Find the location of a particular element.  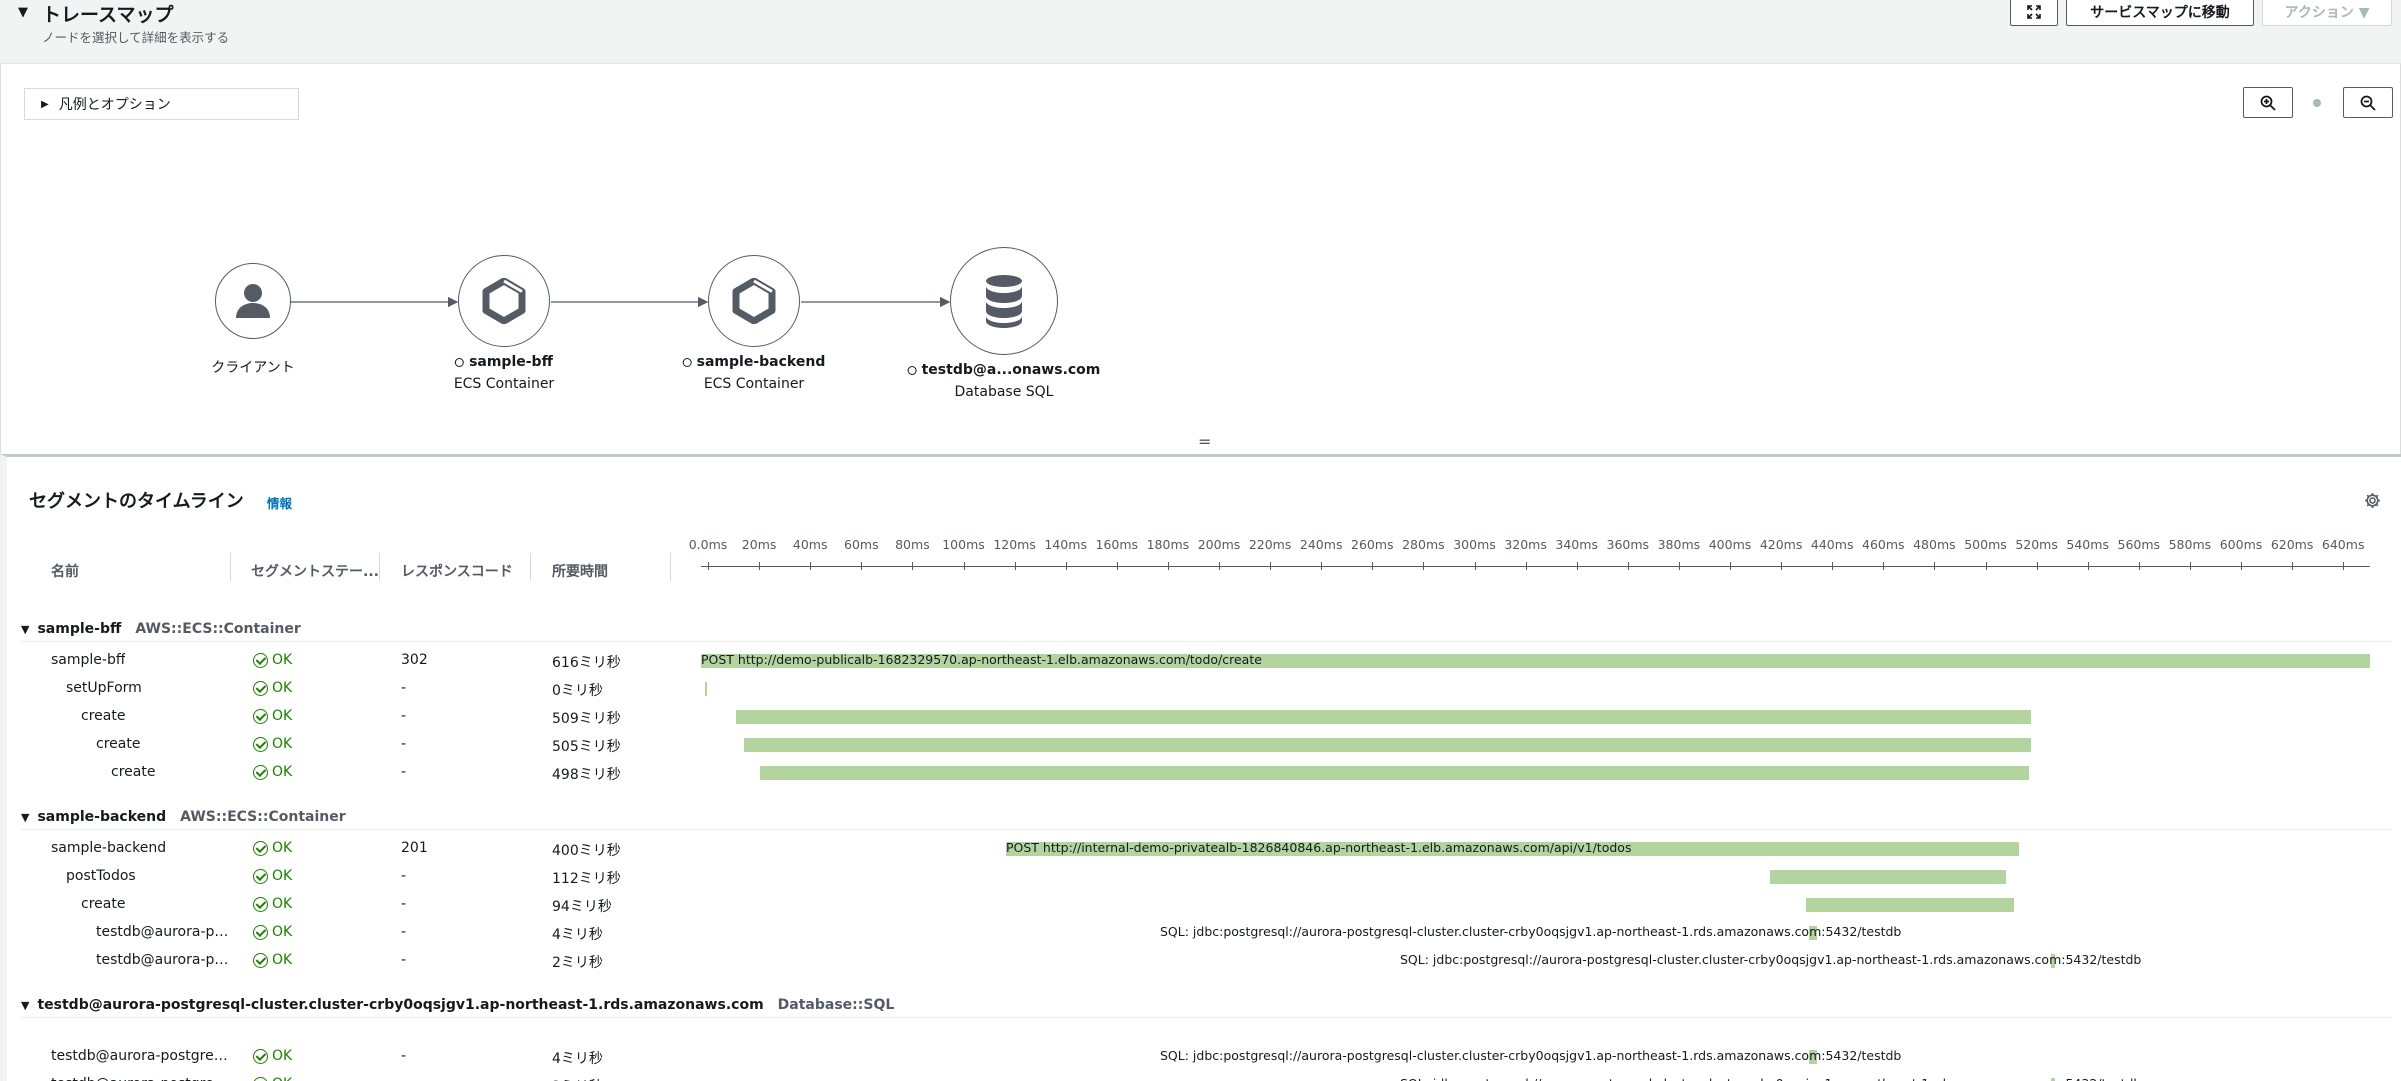

segment-row: create OK - 509ミリ秒 is located at coordinates (1202, 717).